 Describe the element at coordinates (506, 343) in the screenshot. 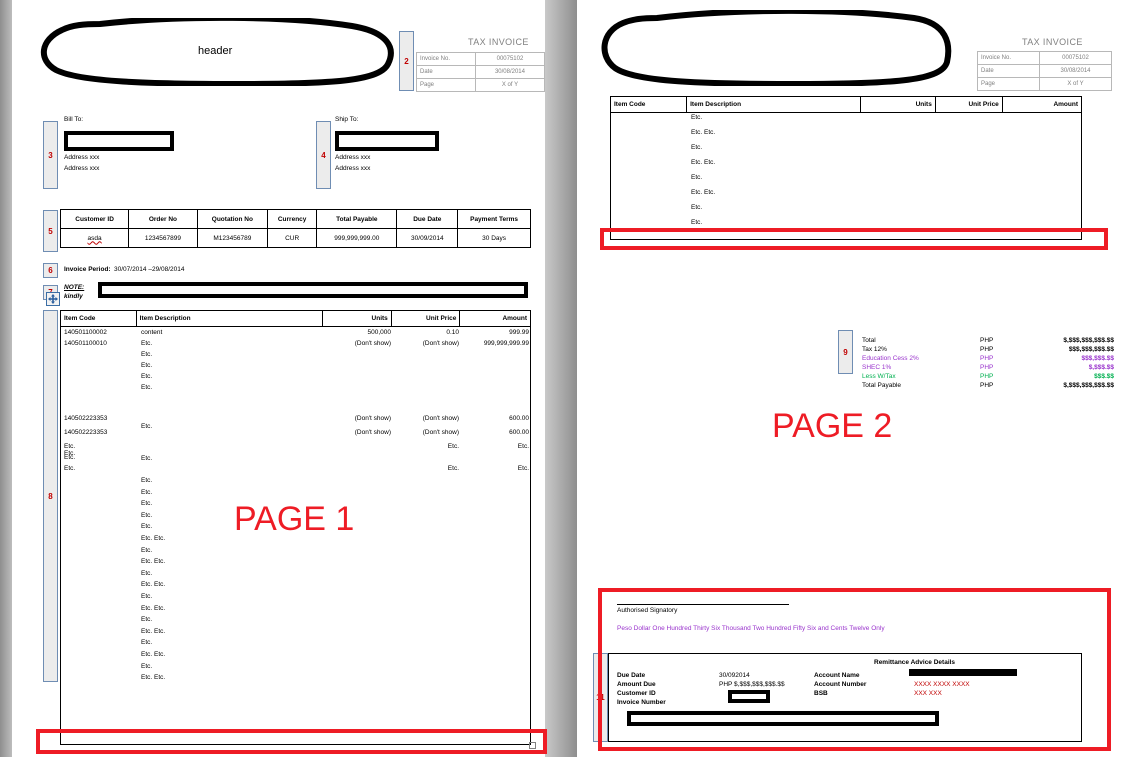

I see `item-amount-cell: 999,999,999.99` at that location.